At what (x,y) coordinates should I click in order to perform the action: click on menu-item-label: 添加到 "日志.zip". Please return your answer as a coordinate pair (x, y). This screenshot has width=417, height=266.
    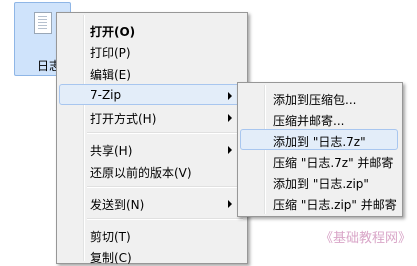
    Looking at the image, I should click on (321, 184).